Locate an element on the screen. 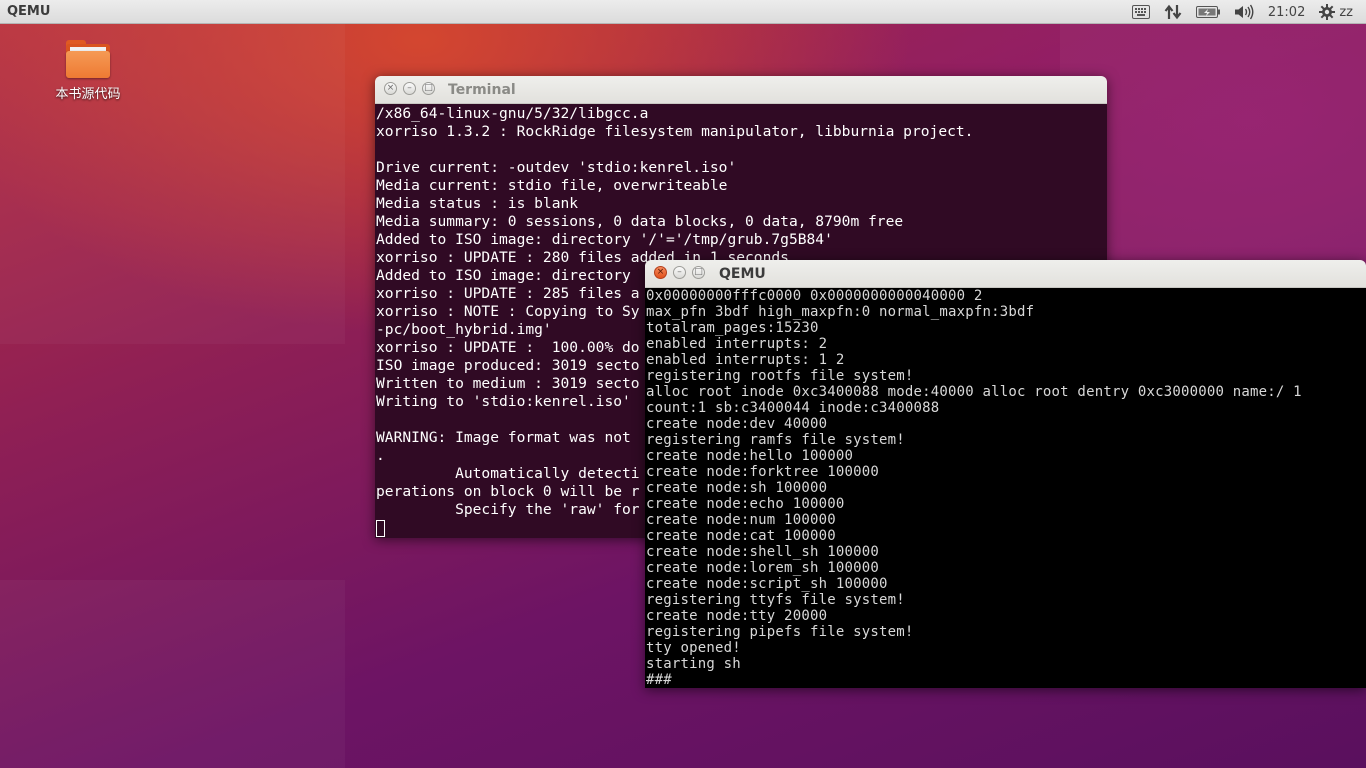 The height and width of the screenshot is (768, 1366). indicator-area: 21:02 zz is located at coordinates (1242, 12).